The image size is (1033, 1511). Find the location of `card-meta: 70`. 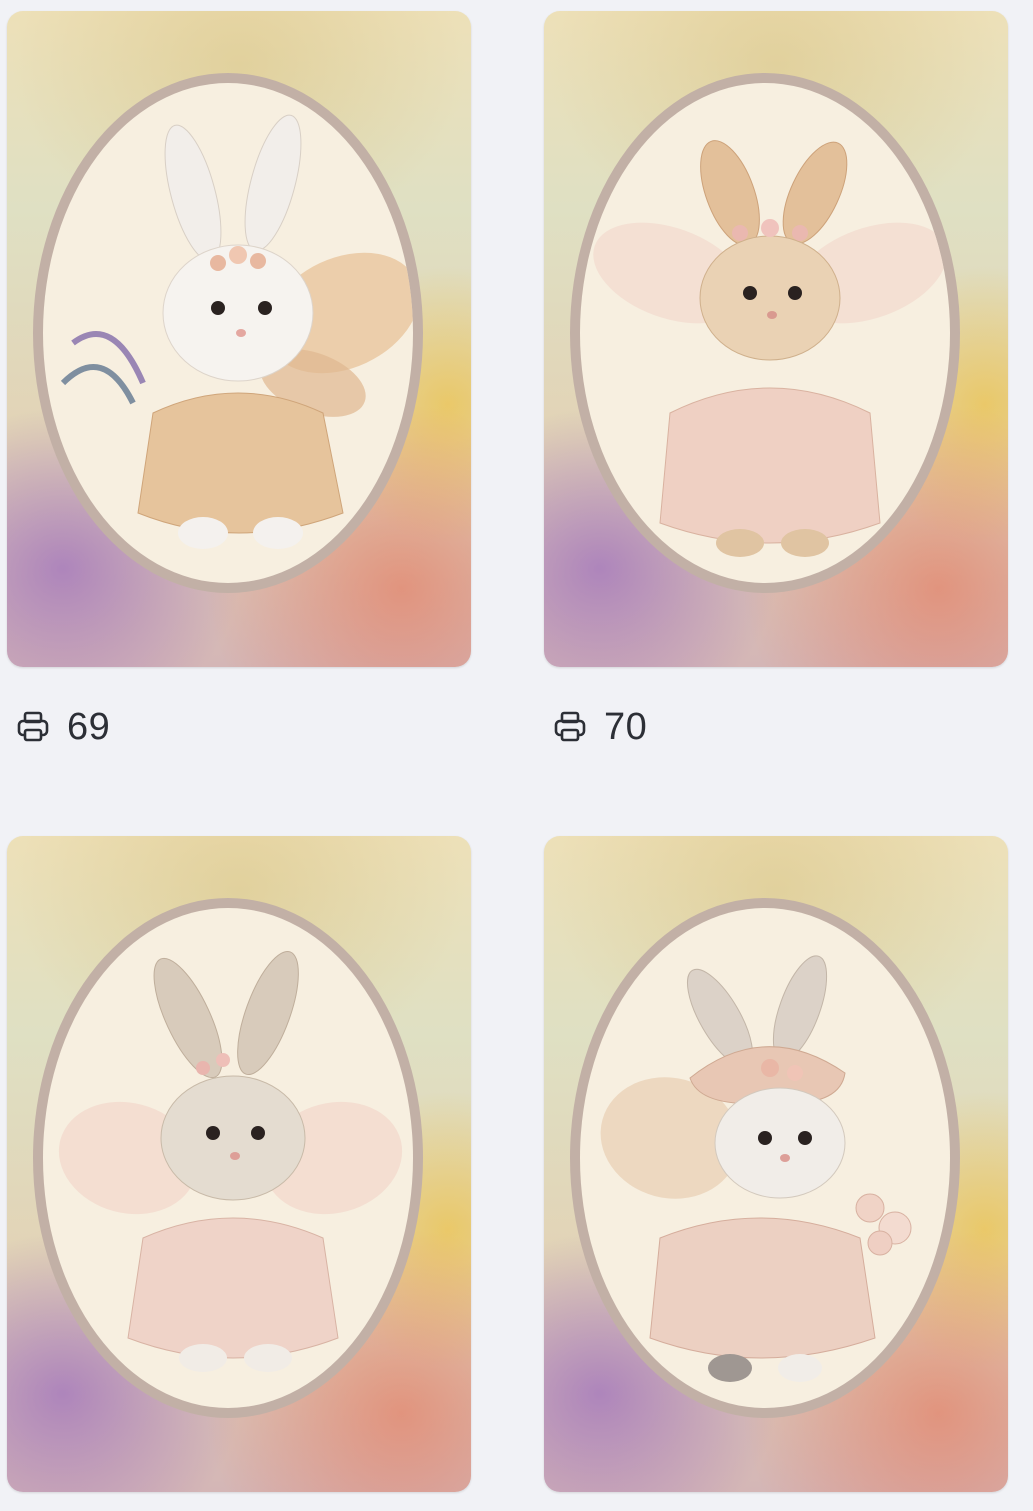

card-meta: 70 is located at coordinates (599, 727).